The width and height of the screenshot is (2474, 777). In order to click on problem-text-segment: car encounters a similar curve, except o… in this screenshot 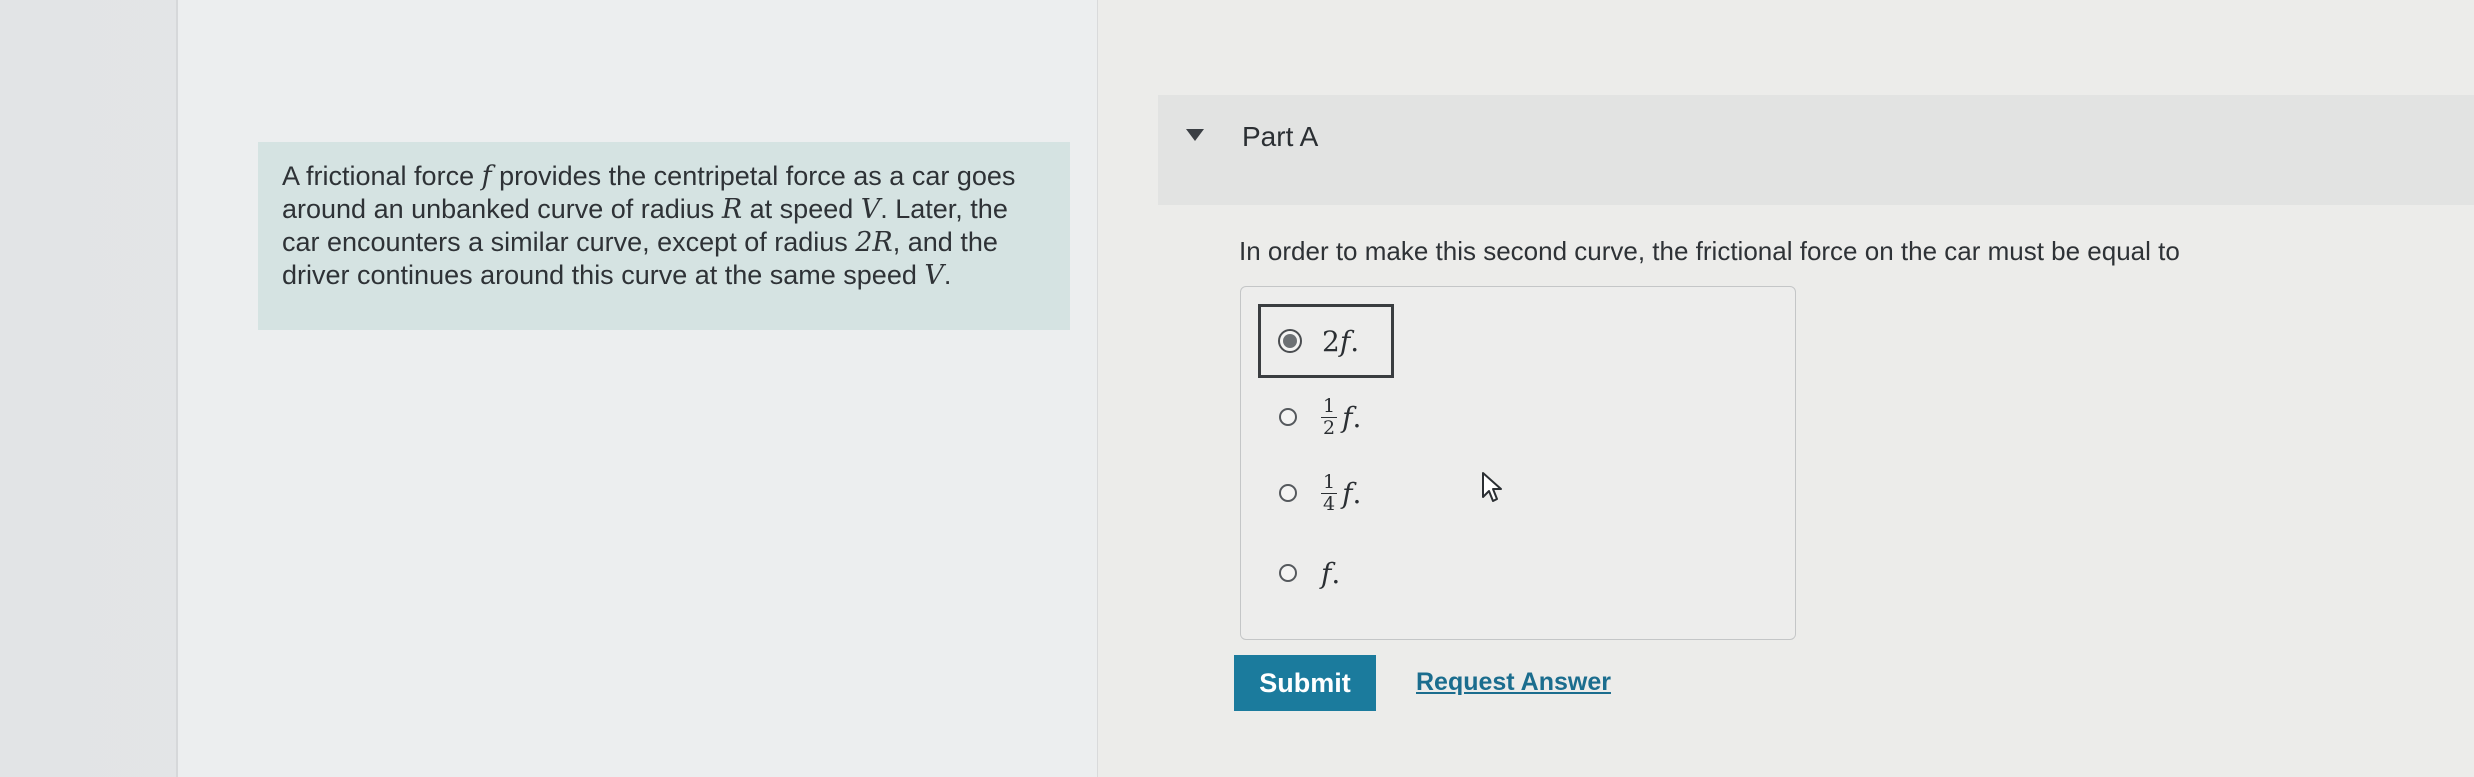, I will do `click(569, 242)`.